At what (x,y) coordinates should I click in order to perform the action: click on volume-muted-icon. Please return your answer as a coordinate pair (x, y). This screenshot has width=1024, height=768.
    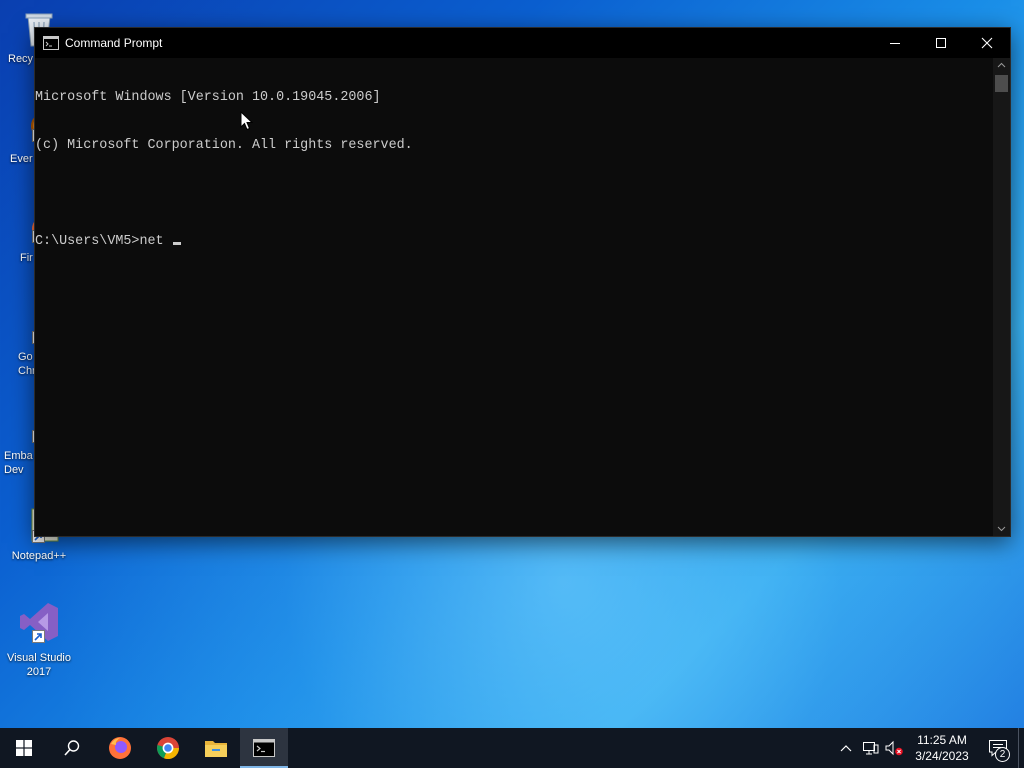
    Looking at the image, I should click on (894, 748).